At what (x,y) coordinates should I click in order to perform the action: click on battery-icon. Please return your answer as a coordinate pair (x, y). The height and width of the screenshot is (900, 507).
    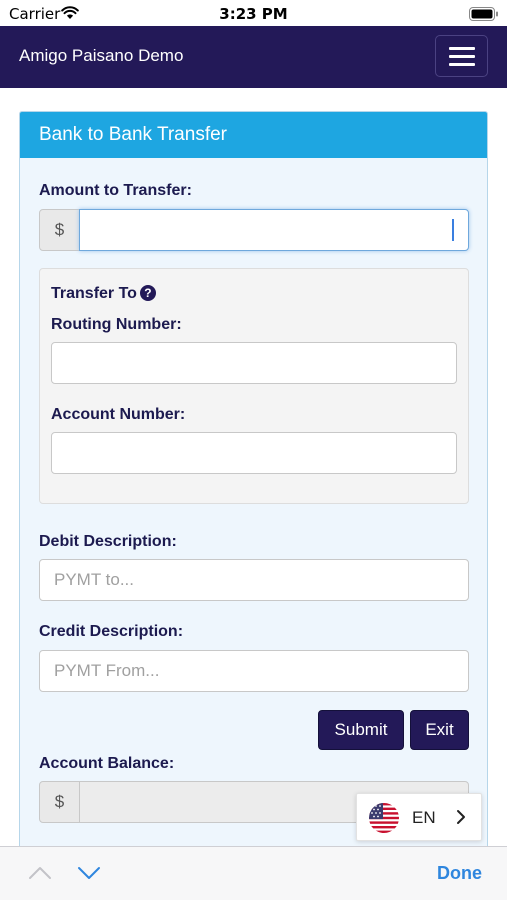
    Looking at the image, I should click on (484, 15).